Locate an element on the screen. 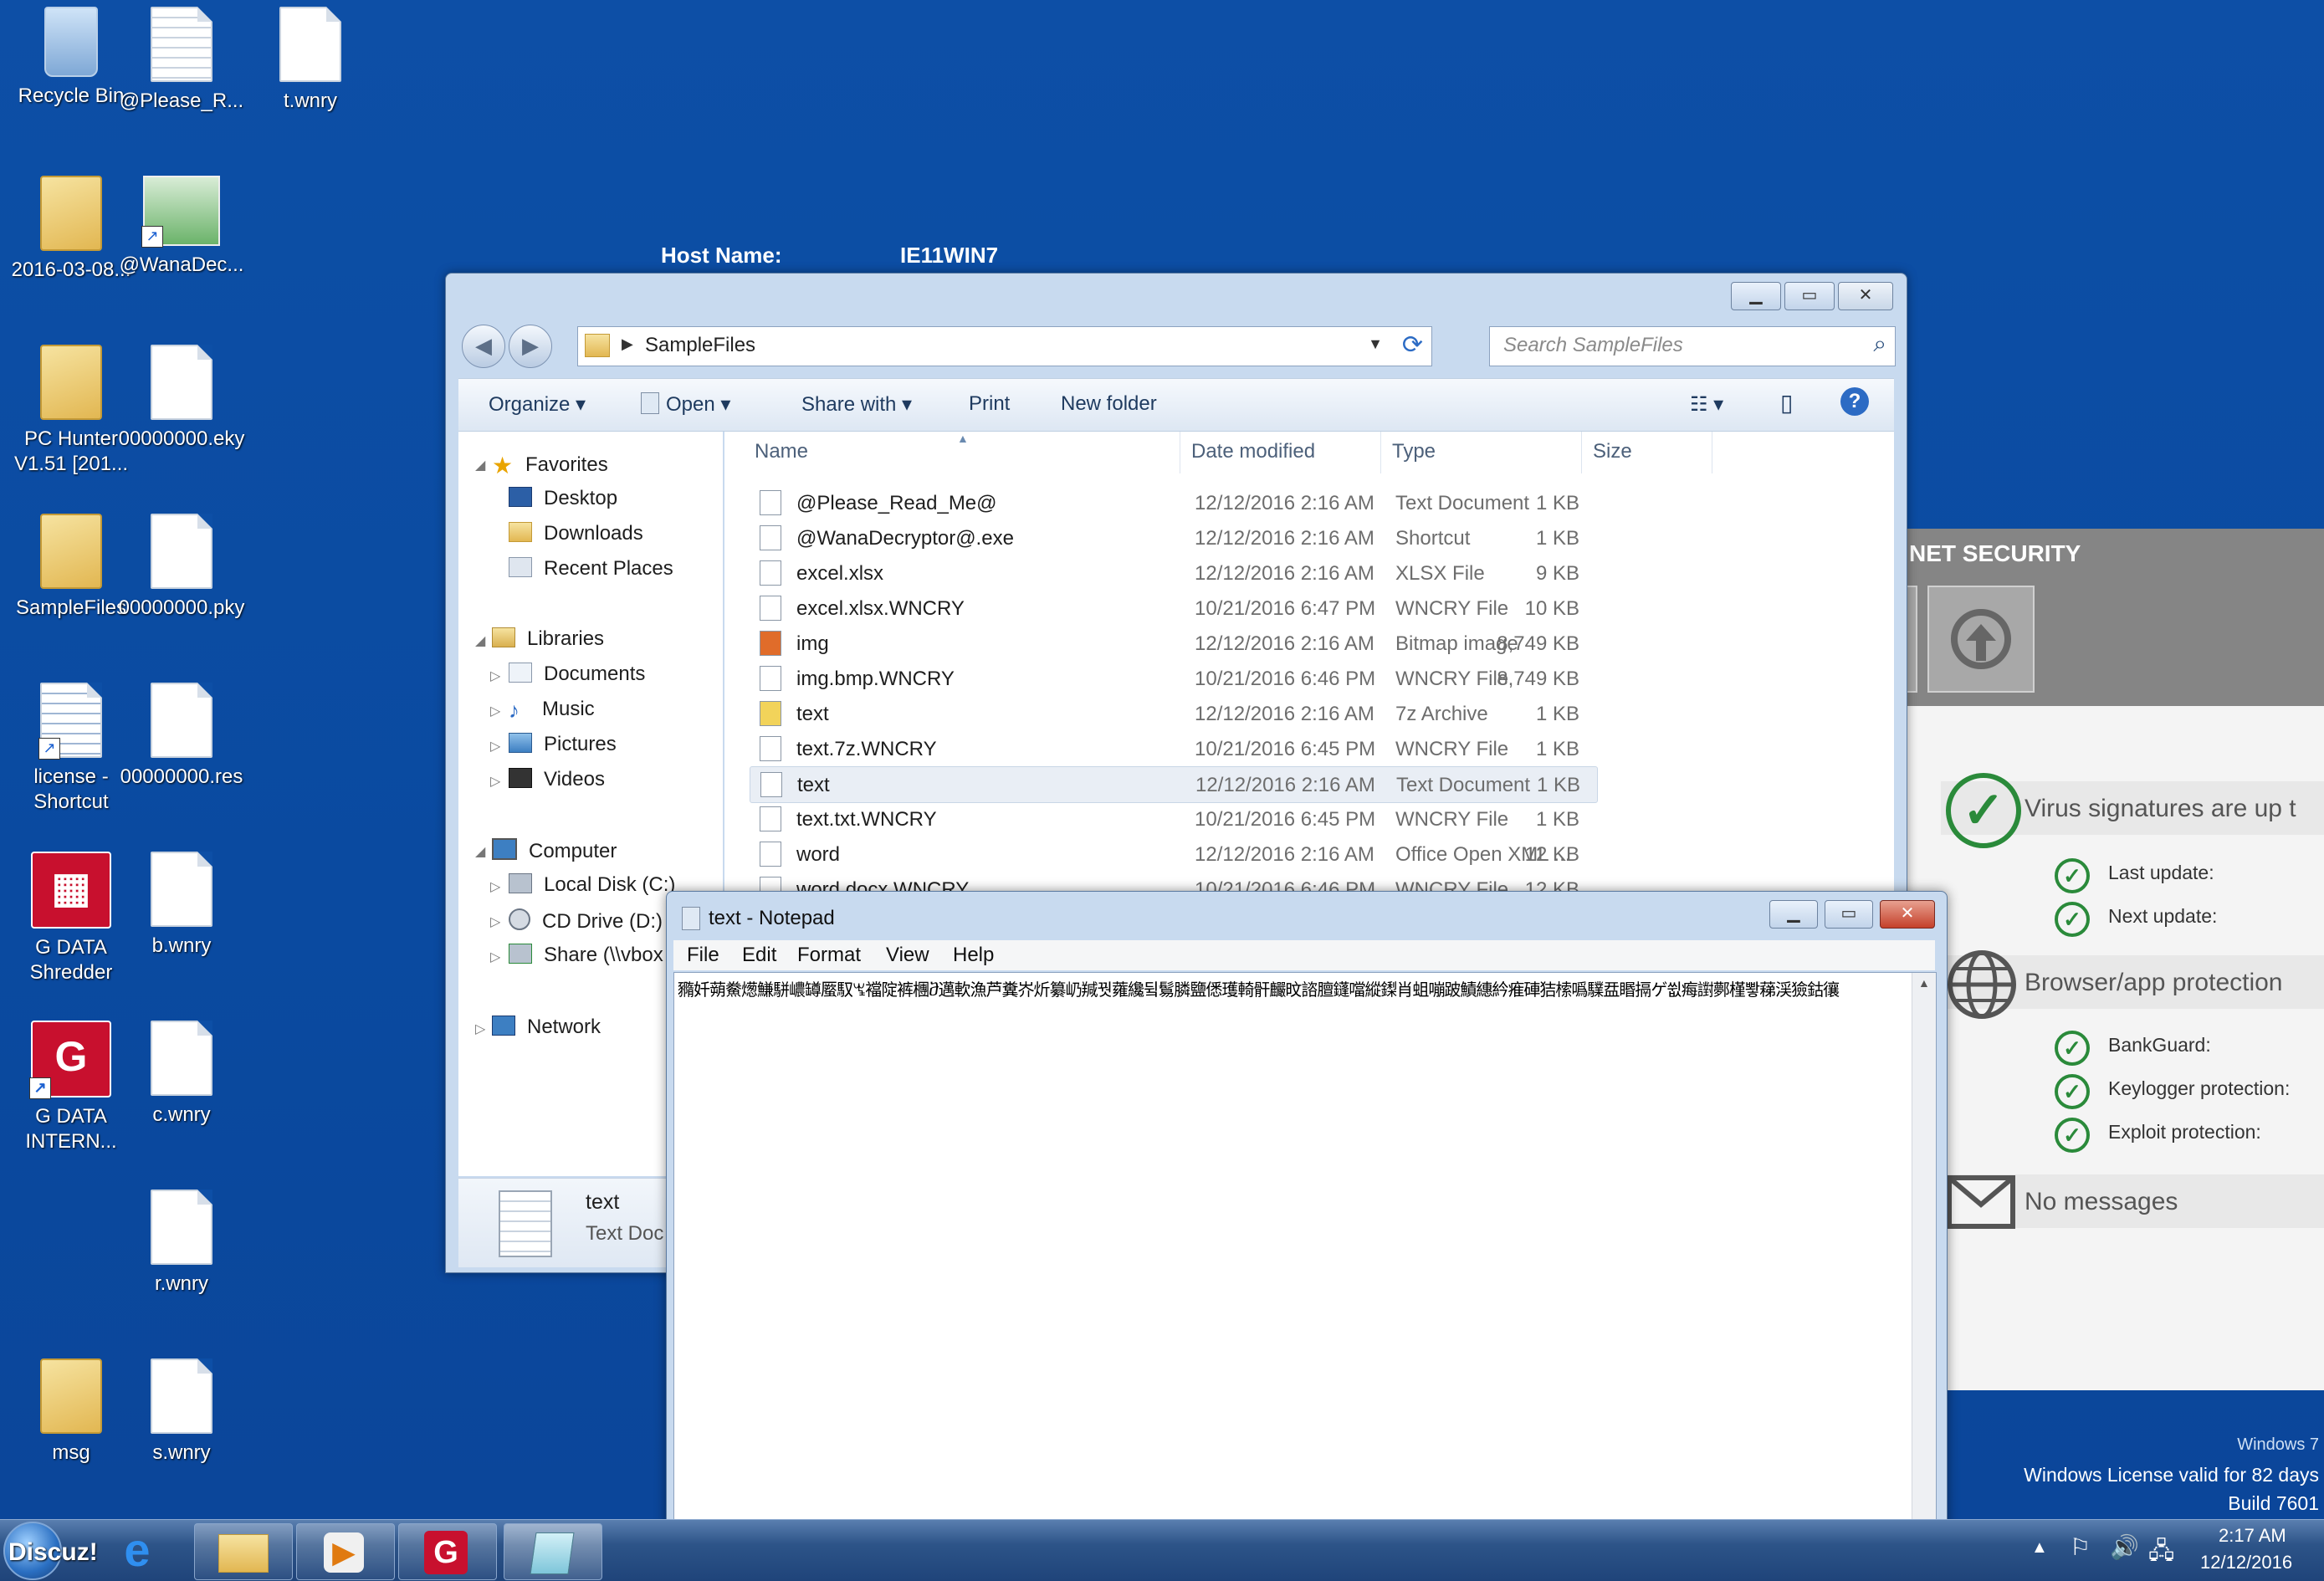  file-date-cell: 10/21/2016 6:47 PM is located at coordinates (1286, 609).